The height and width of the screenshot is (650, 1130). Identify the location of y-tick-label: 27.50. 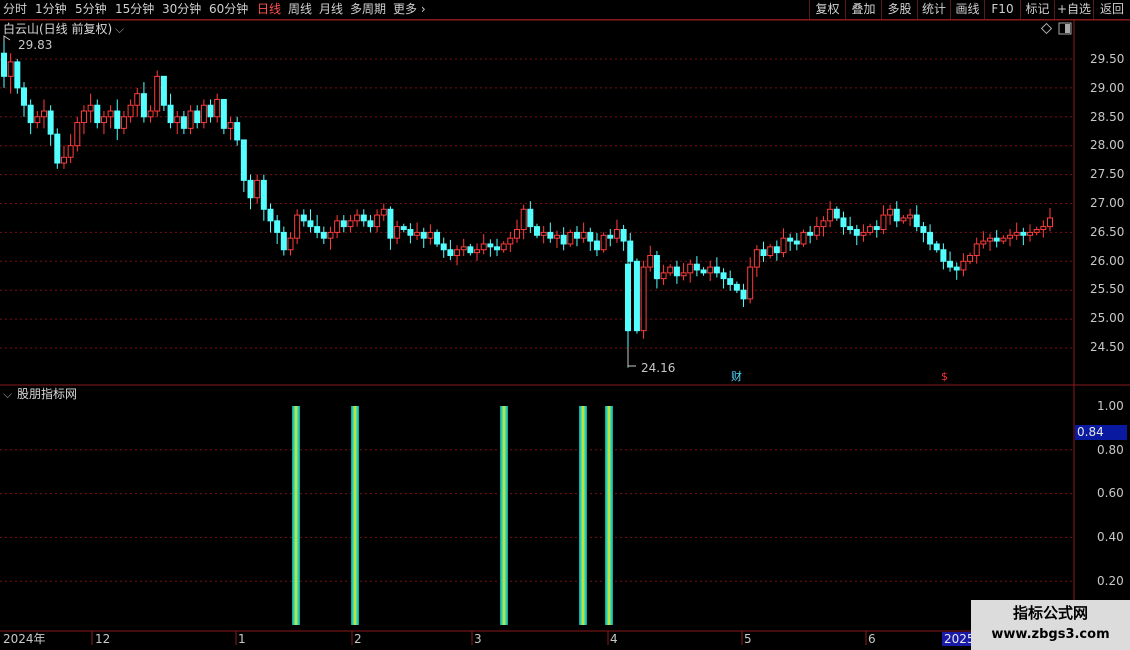
(1107, 174).